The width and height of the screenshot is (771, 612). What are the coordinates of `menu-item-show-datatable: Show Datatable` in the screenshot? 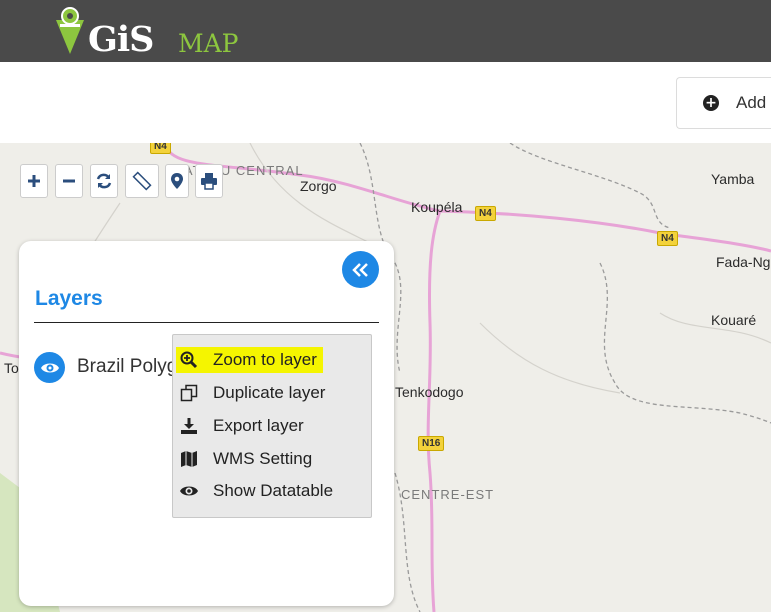 It's located at (256, 491).